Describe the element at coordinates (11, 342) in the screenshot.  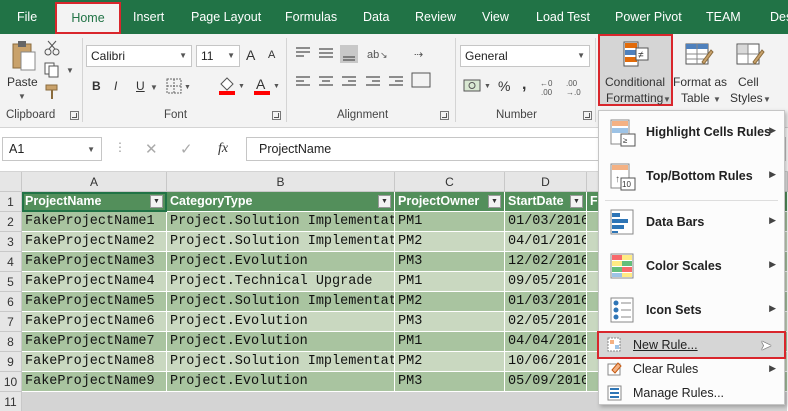
I see `row-header: 8` at that location.